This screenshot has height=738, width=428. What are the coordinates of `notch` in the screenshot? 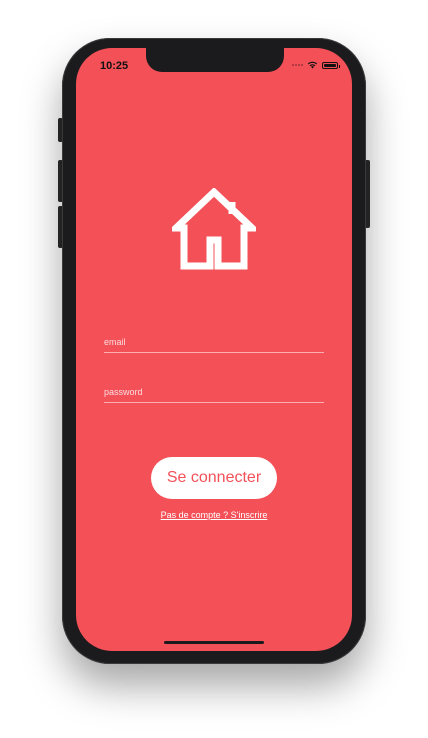 It's located at (215, 60).